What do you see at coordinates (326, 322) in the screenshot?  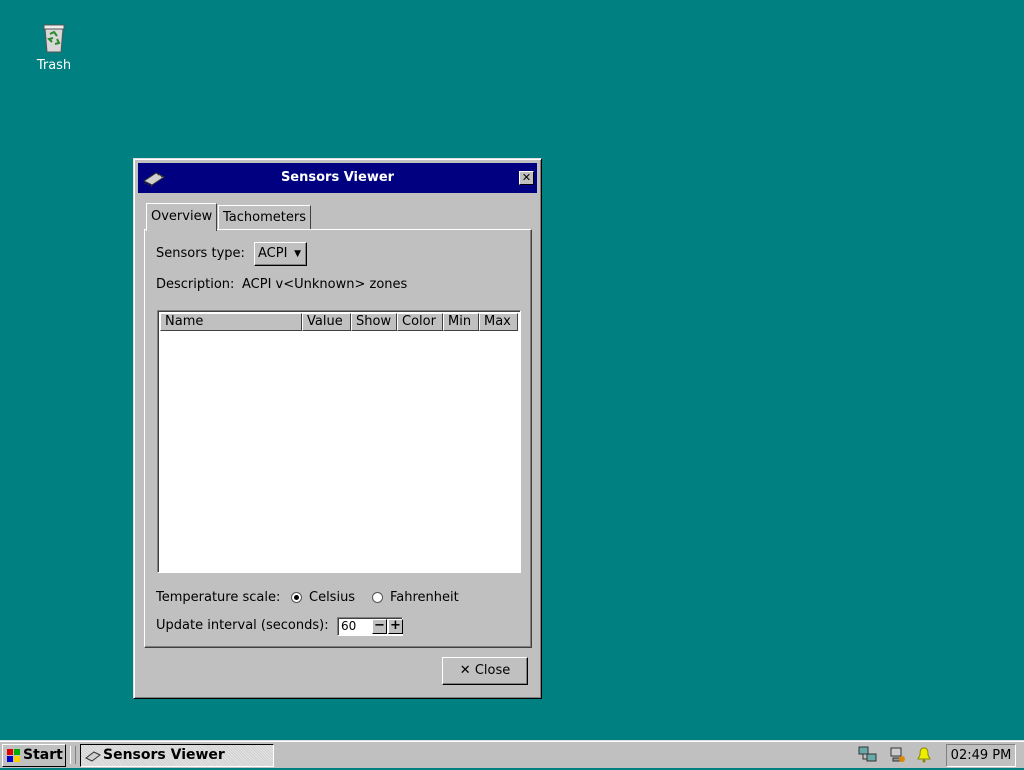 I see `column-header-value: Value` at bounding box center [326, 322].